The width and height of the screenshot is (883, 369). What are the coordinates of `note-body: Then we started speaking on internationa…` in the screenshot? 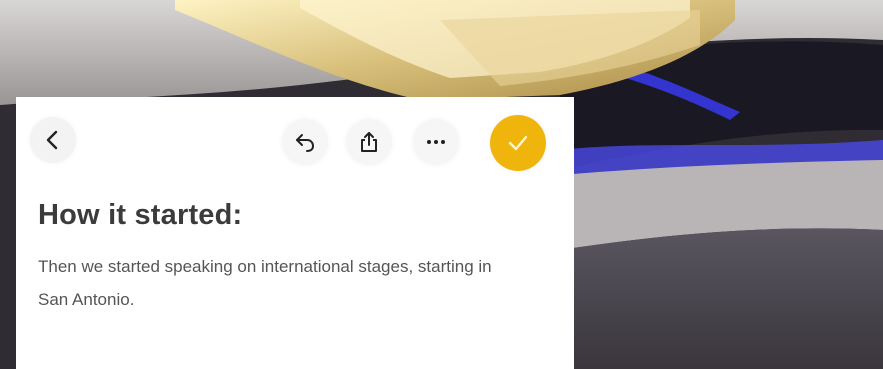 It's located at (278, 283).